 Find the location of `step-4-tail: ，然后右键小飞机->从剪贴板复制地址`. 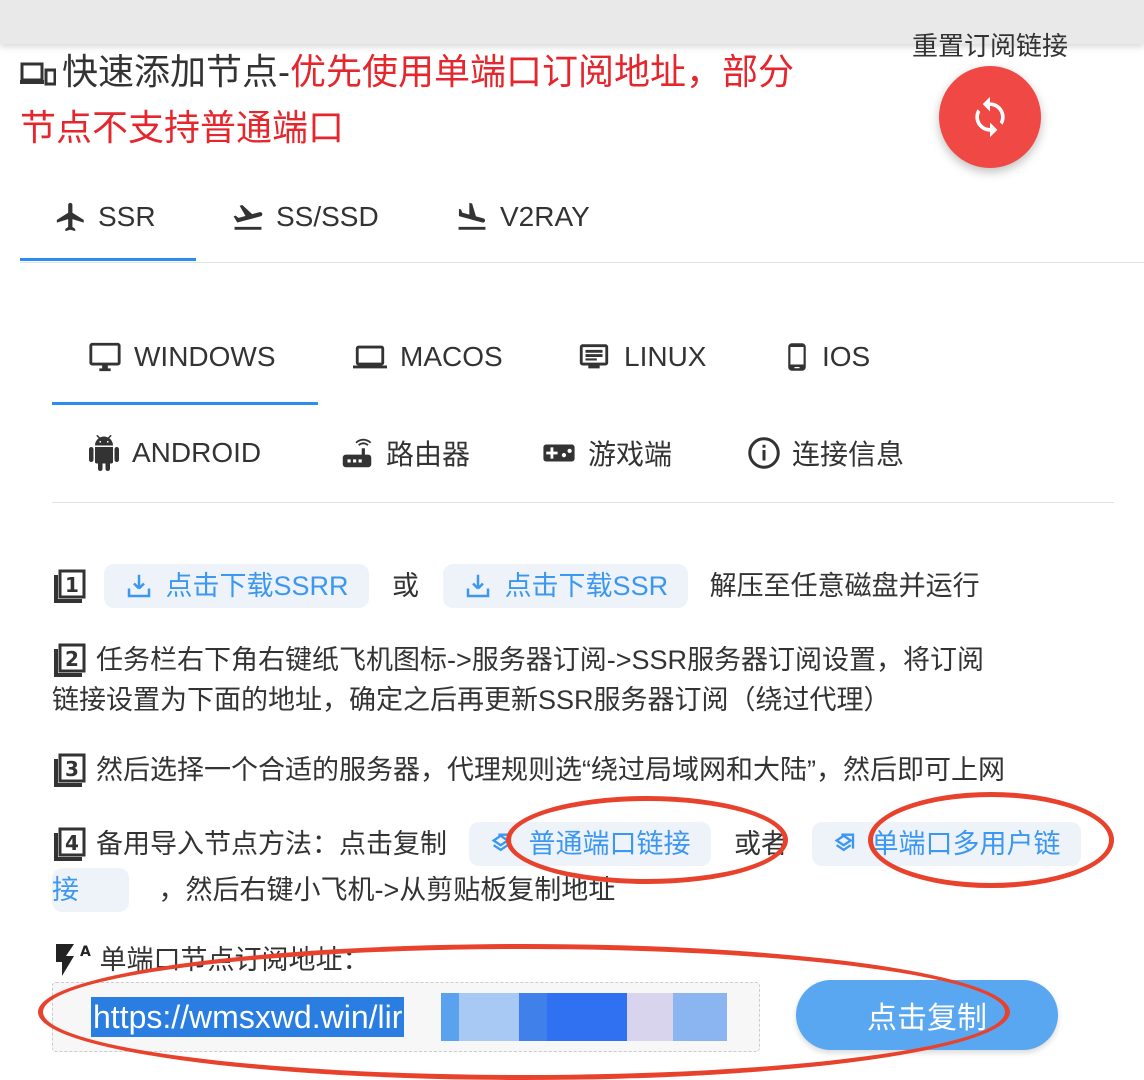

step-4-tail: ，然后右键小飞机->从剪贴板复制地址 is located at coordinates (387, 889).